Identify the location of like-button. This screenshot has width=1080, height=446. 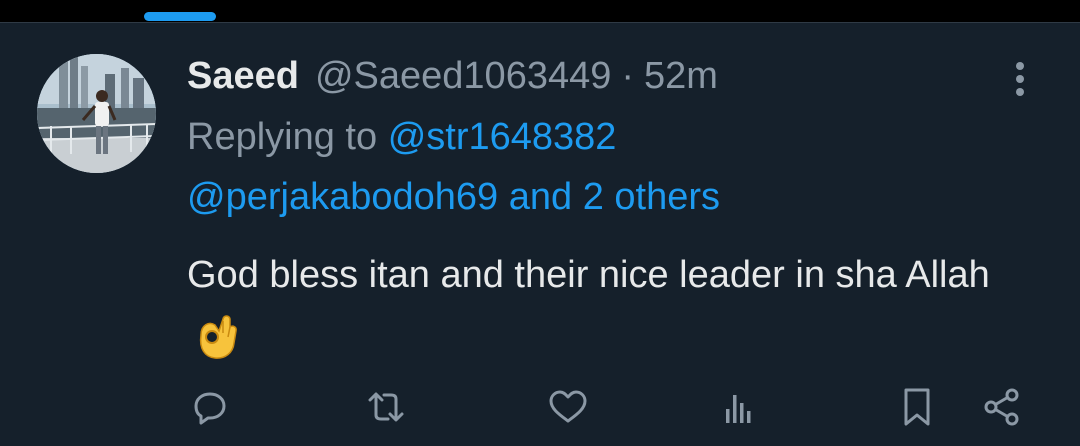
(568, 407).